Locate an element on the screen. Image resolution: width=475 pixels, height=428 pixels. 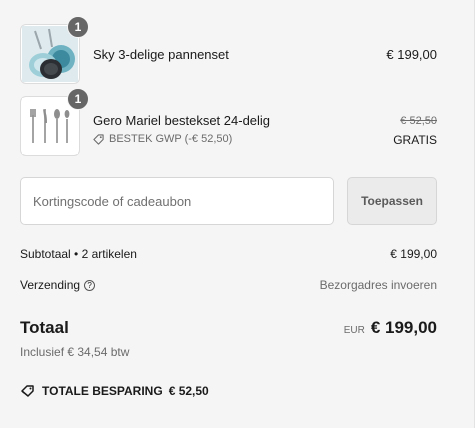
discount-code-input is located at coordinates (177, 201).